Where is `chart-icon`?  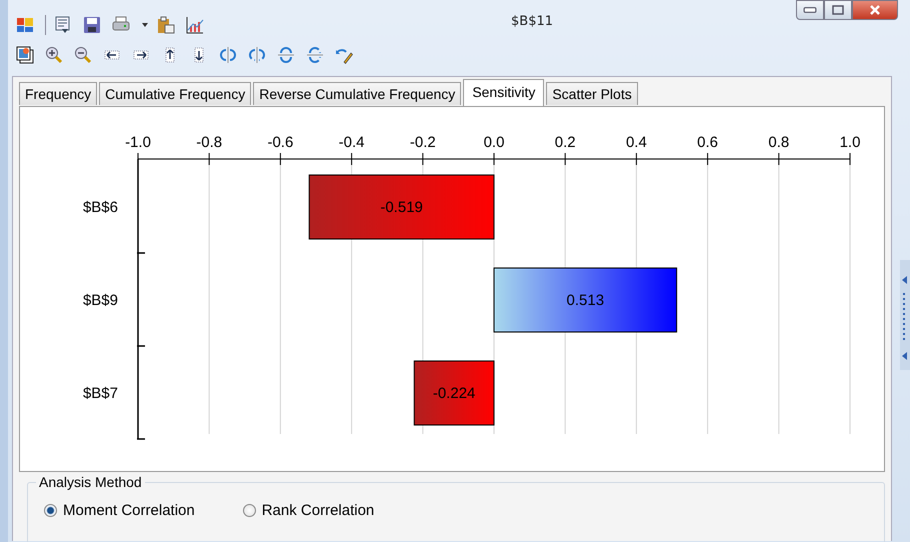
chart-icon is located at coordinates (195, 25).